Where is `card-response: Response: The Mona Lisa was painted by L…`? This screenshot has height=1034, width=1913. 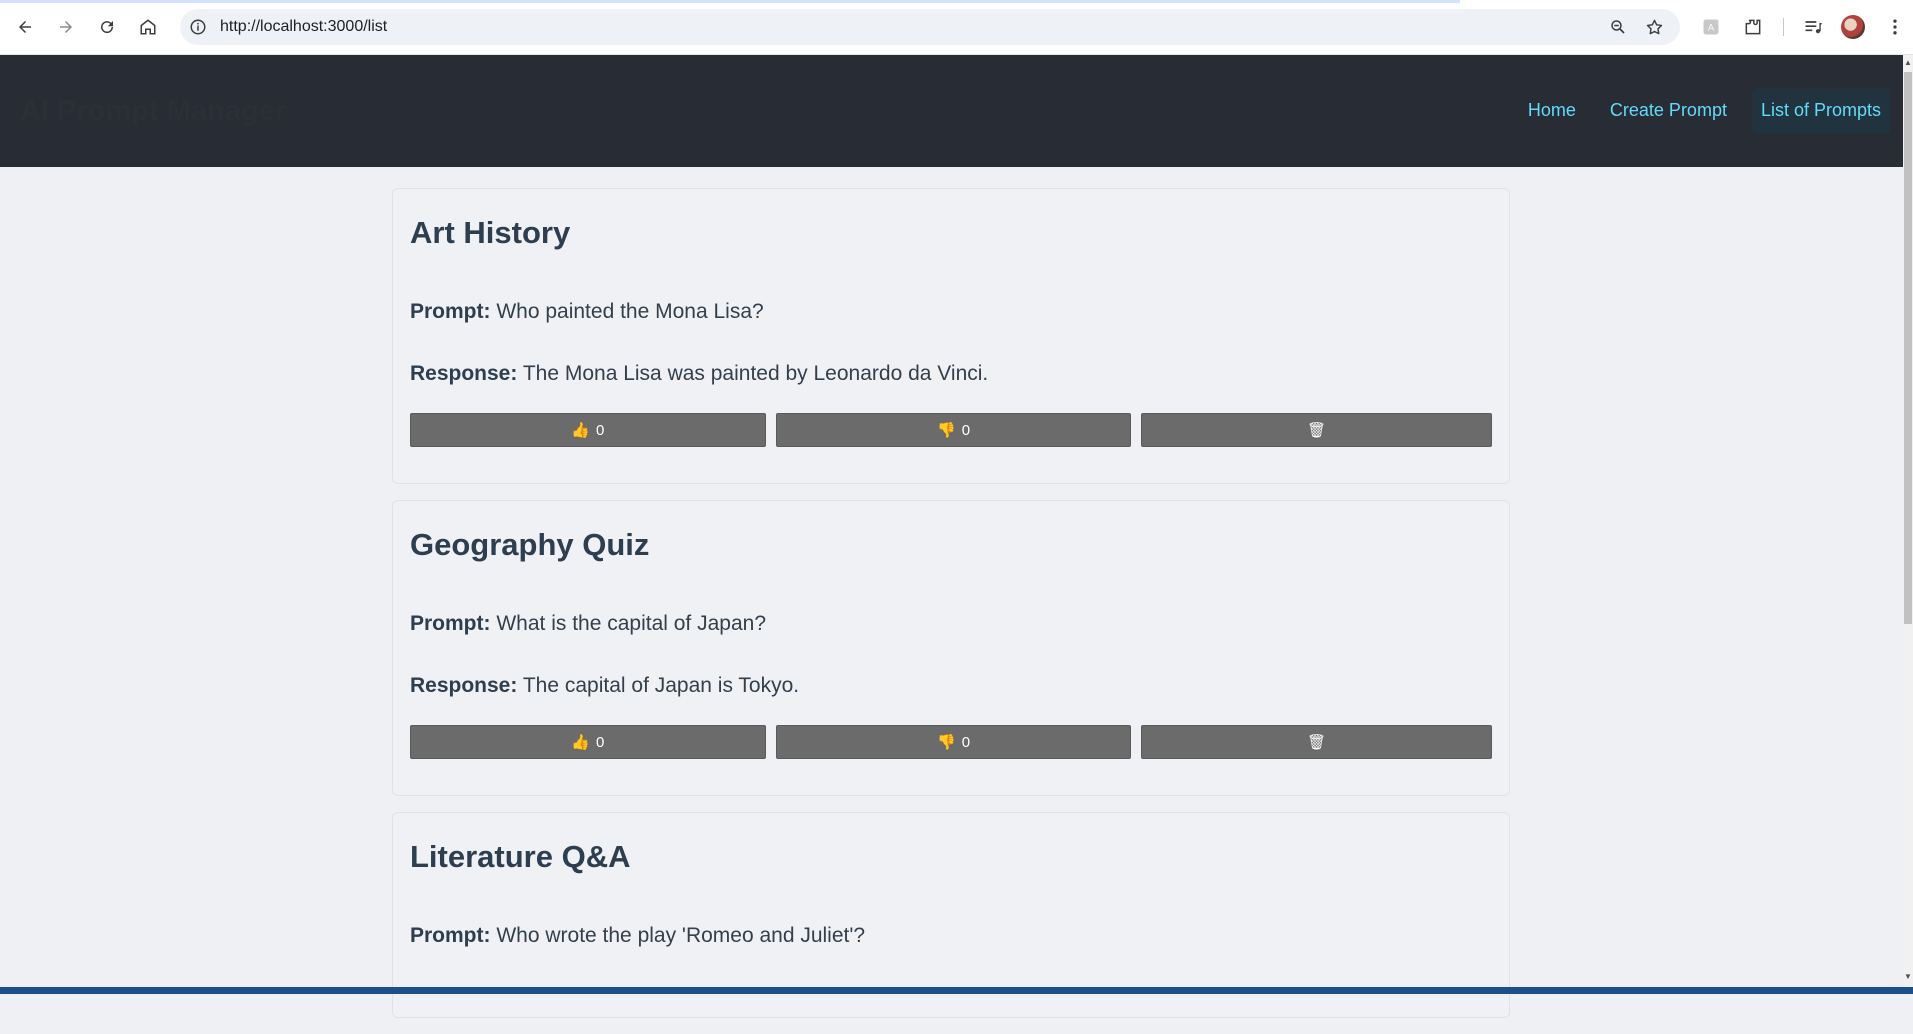
card-response: Response: The Mona Lisa was painted by L… is located at coordinates (951, 373).